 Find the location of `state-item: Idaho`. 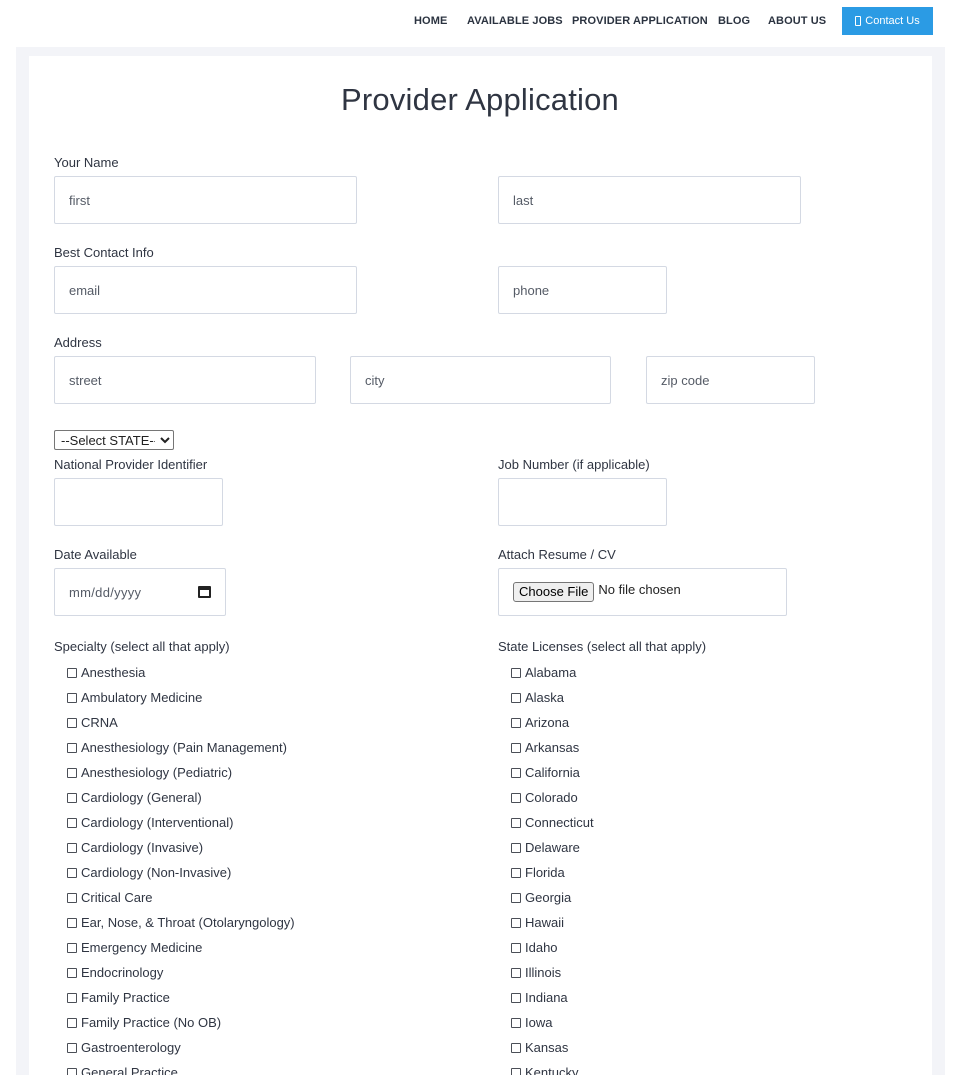

state-item: Idaho is located at coordinates (552, 947).